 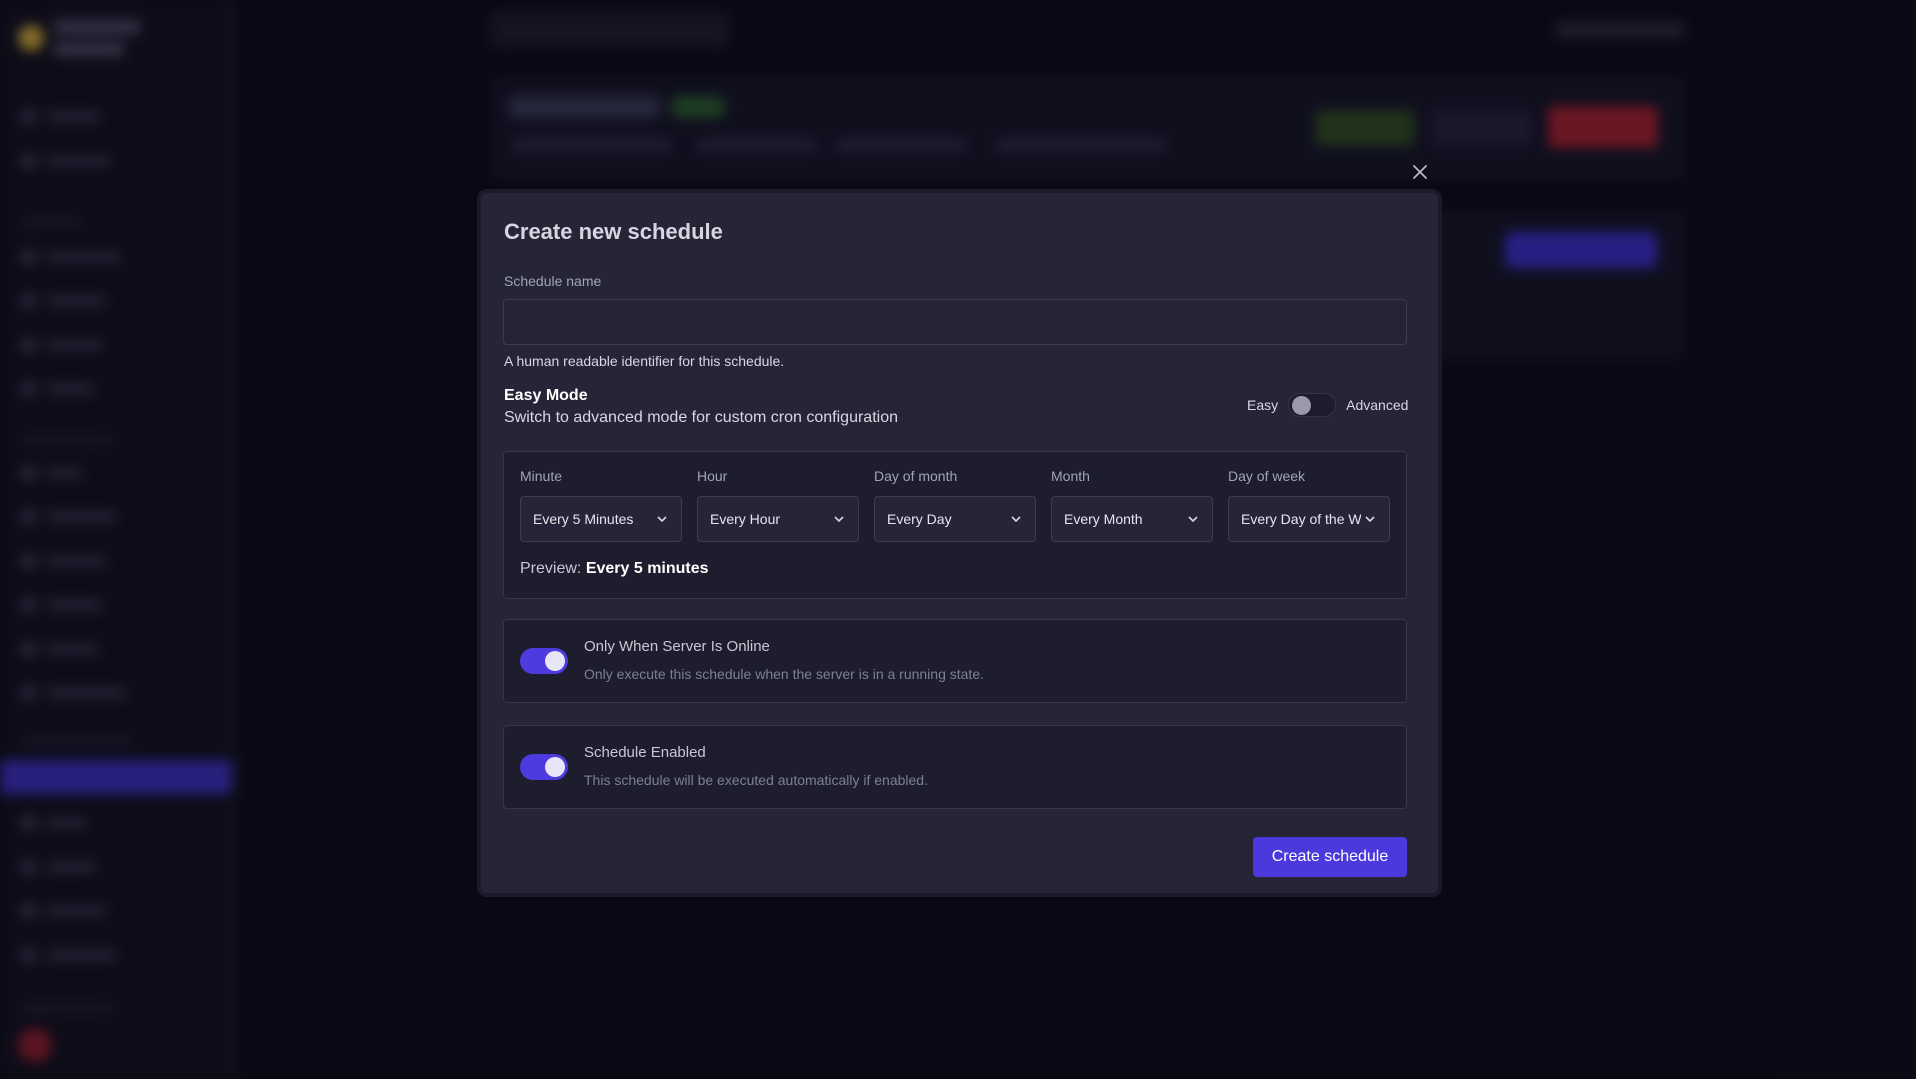 I want to click on modal-title: Create new schedule, so click(x=613, y=231).